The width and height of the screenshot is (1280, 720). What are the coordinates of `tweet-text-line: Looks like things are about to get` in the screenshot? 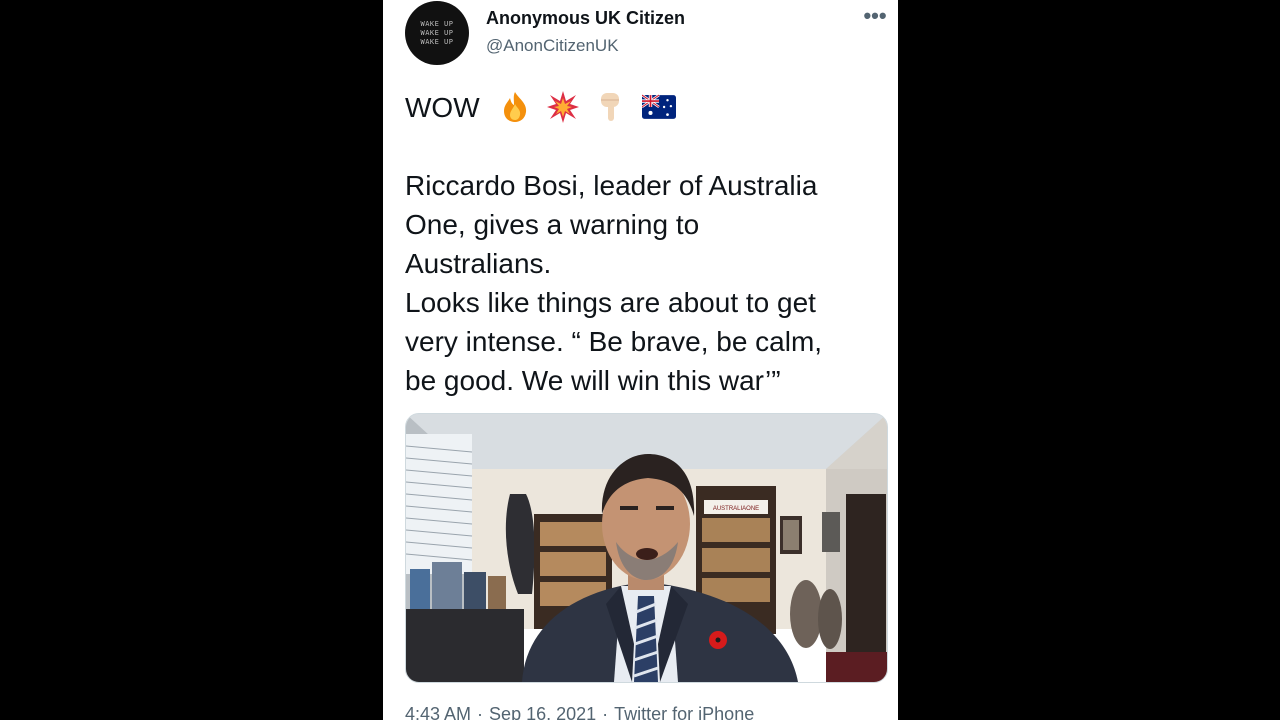 It's located at (610, 302).